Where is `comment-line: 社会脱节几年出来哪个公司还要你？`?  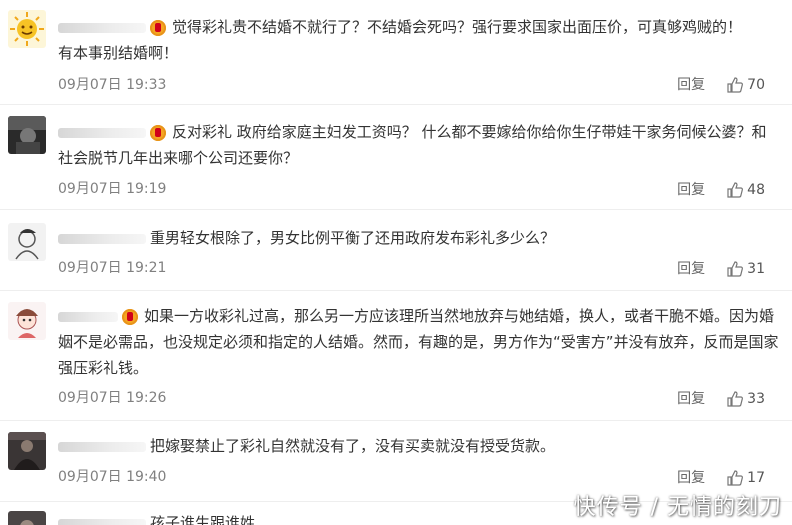
comment-line: 社会脱节几年出来哪个公司还要你？ is located at coordinates (178, 158).